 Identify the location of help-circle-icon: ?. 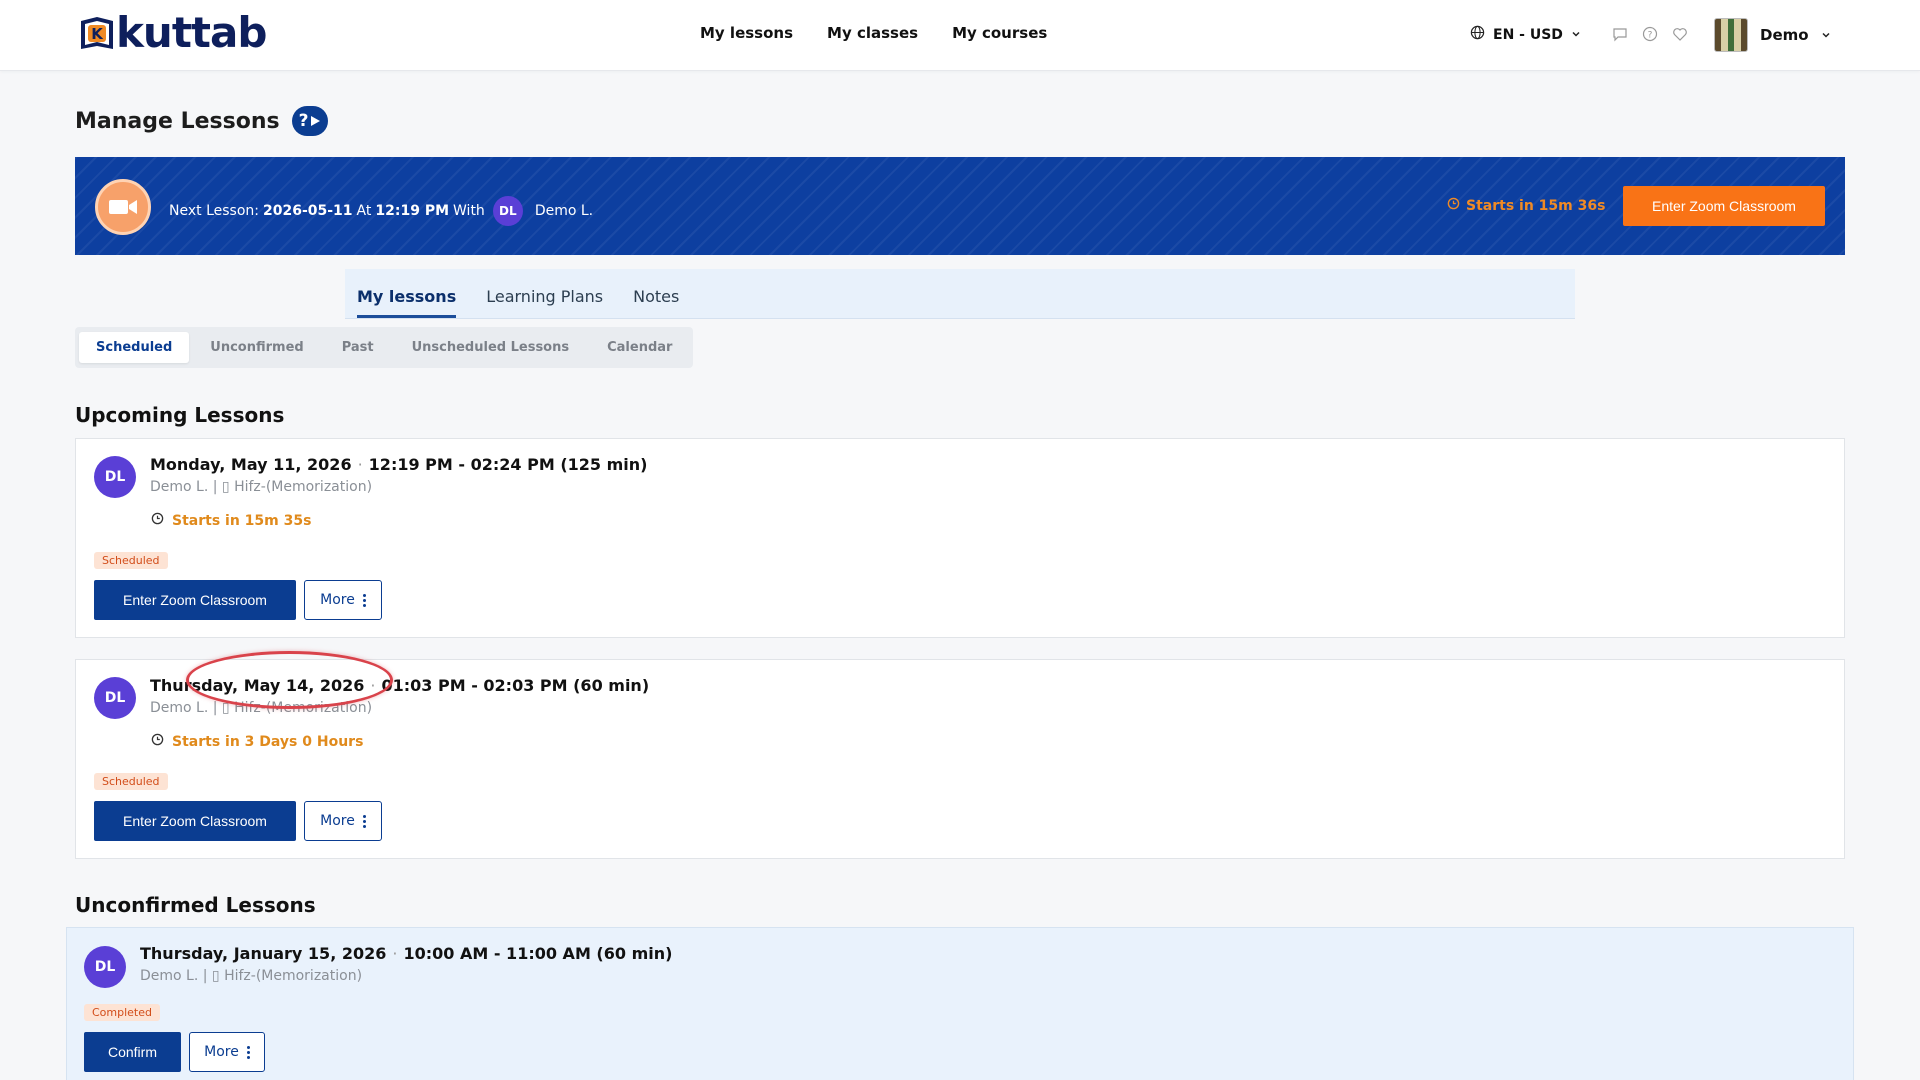
(1650, 34).